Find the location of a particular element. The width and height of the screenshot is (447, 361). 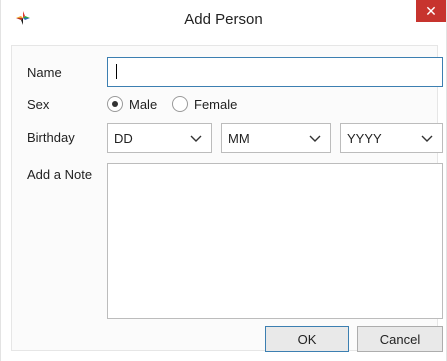

name-input is located at coordinates (275, 72).